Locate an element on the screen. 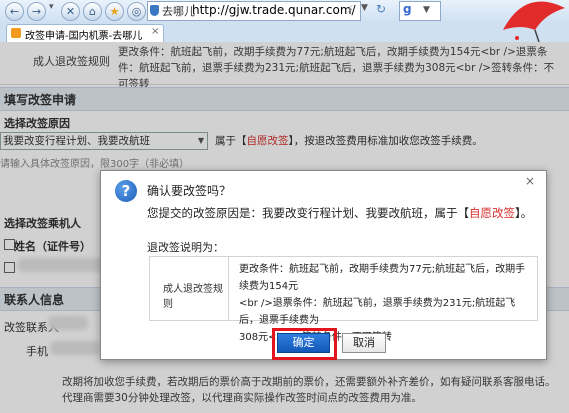  confirm-button: 确定 is located at coordinates (303, 343).